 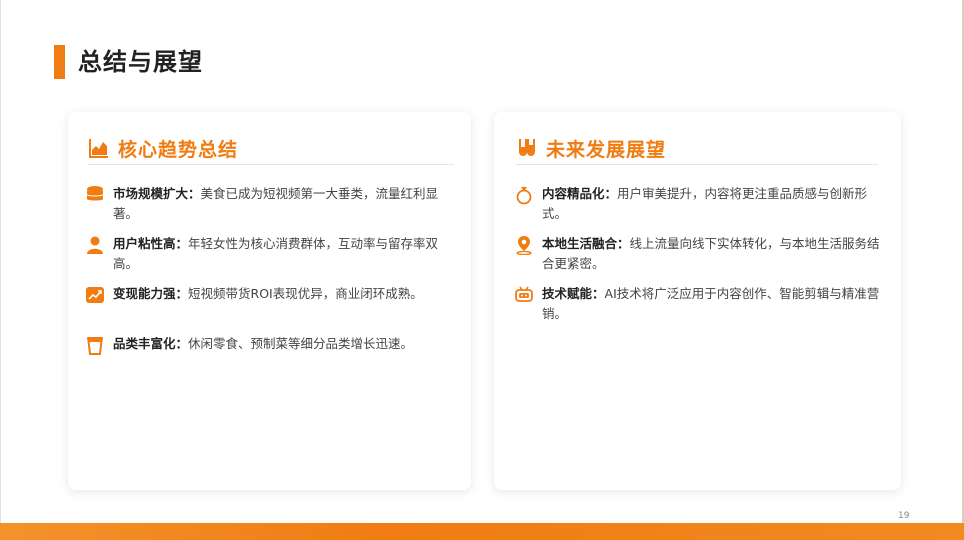 What do you see at coordinates (606, 149) in the screenshot?
I see `card-title: 未来发展展望` at bounding box center [606, 149].